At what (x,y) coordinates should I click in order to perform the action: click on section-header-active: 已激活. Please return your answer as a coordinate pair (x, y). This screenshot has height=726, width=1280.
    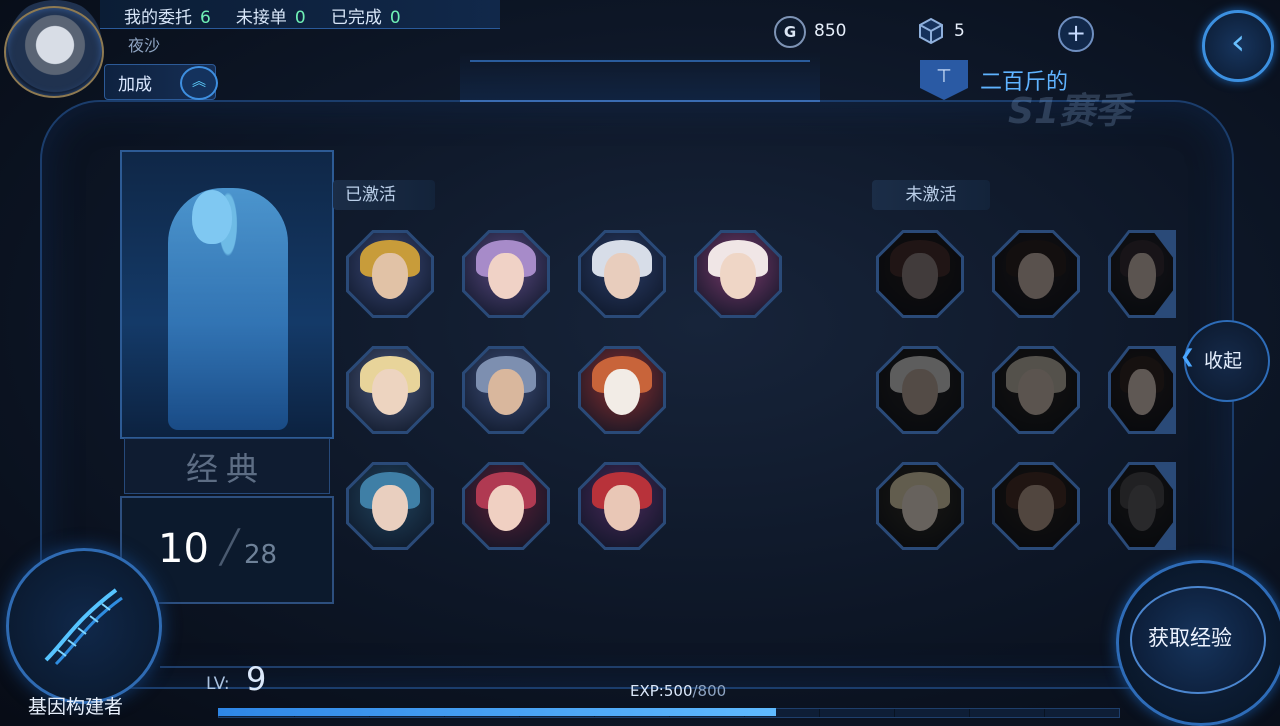
    Looking at the image, I should click on (384, 195).